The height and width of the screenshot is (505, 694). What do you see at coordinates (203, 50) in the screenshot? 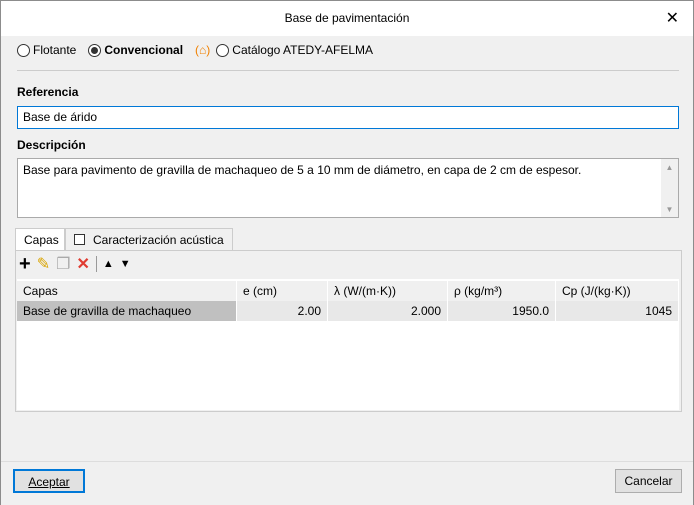
I see `house-icon: (⌂)` at bounding box center [203, 50].